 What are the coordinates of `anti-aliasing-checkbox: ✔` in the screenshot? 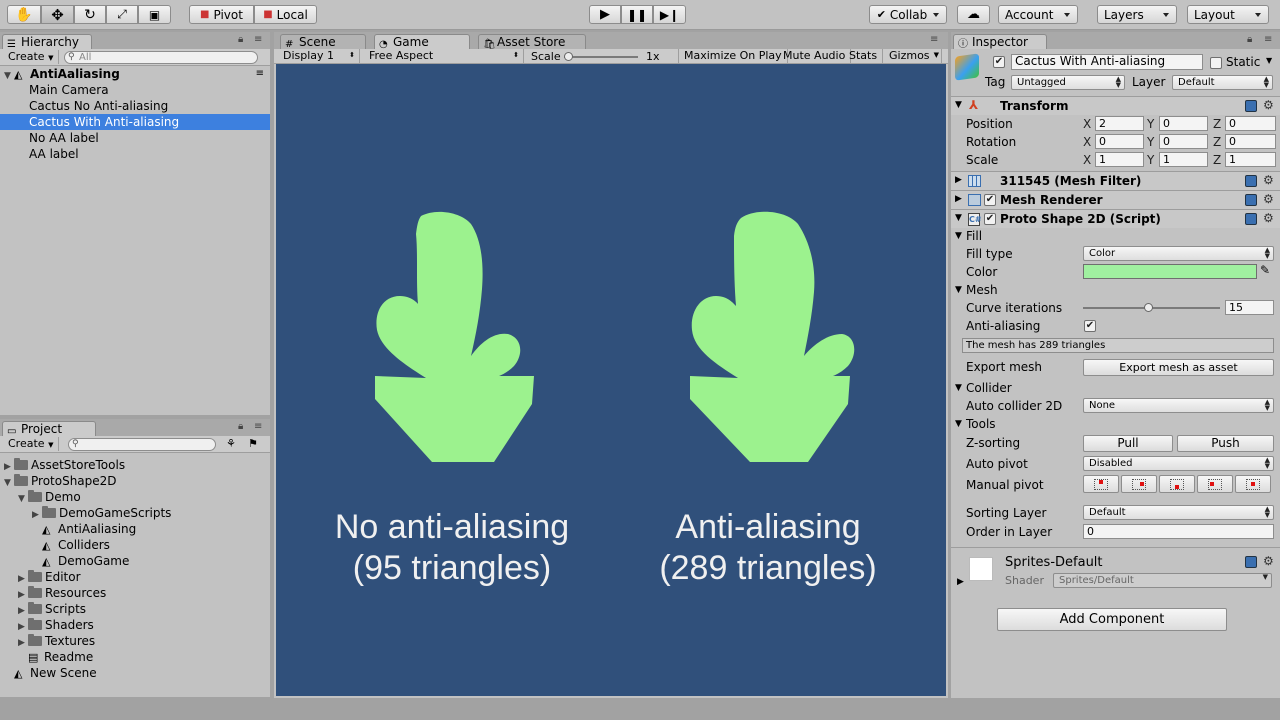 It's located at (1090, 326).